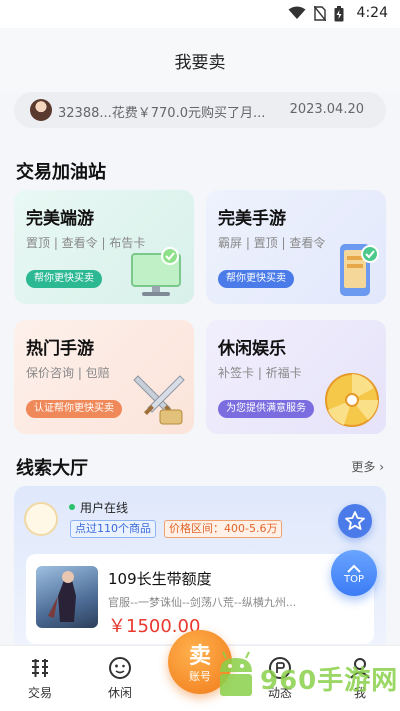 This screenshot has width=400, height=711. Describe the element at coordinates (113, 529) in the screenshot. I see `goods-count-tag: 点过110个商品` at that location.